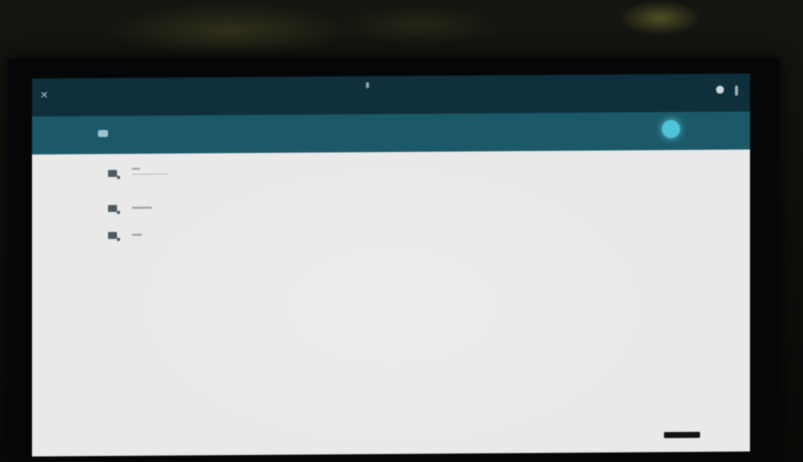 Image resolution: width=803 pixels, height=462 pixels. What do you see at coordinates (103, 133) in the screenshot?
I see `search-icon` at bounding box center [103, 133].